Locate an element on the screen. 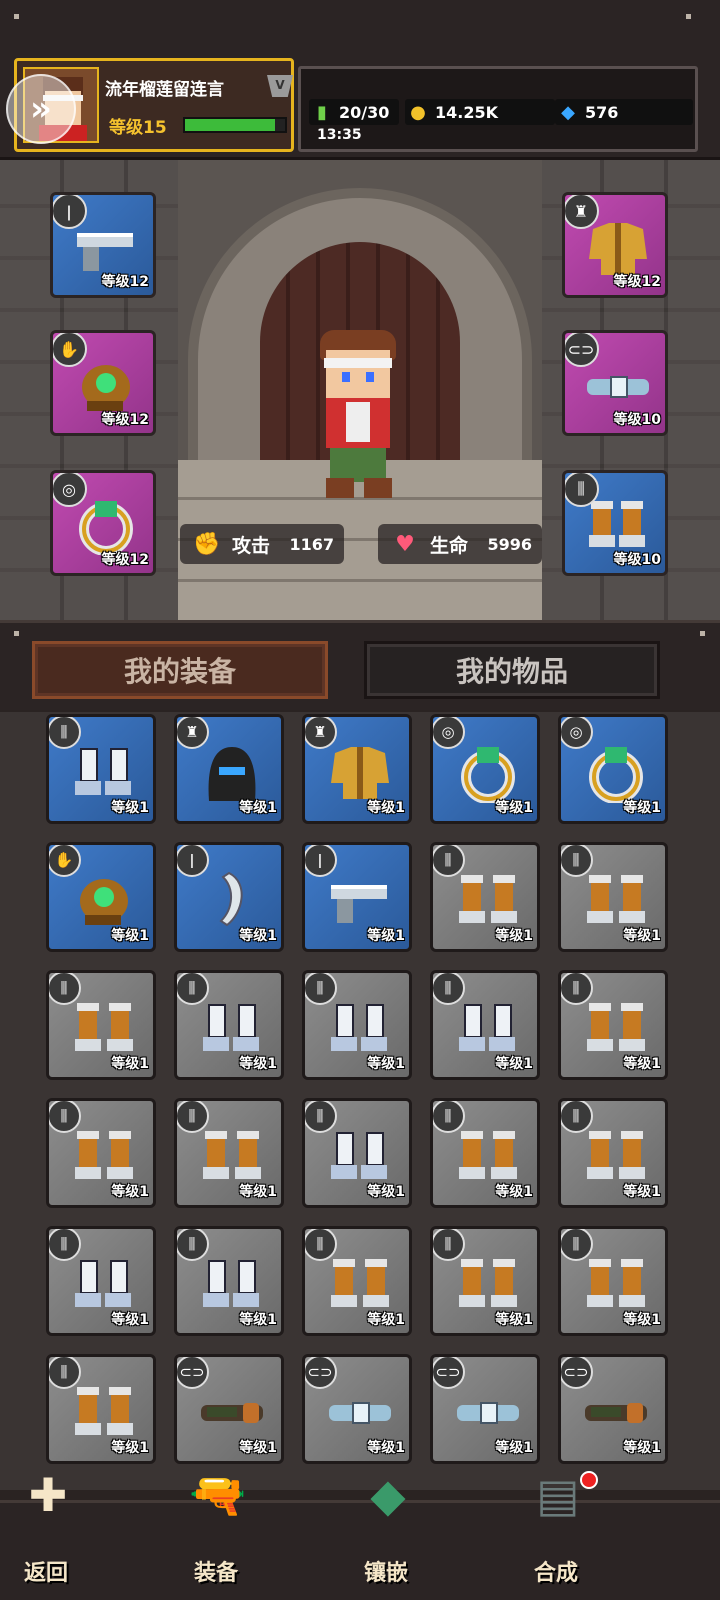  xp-bar is located at coordinates (235, 125).